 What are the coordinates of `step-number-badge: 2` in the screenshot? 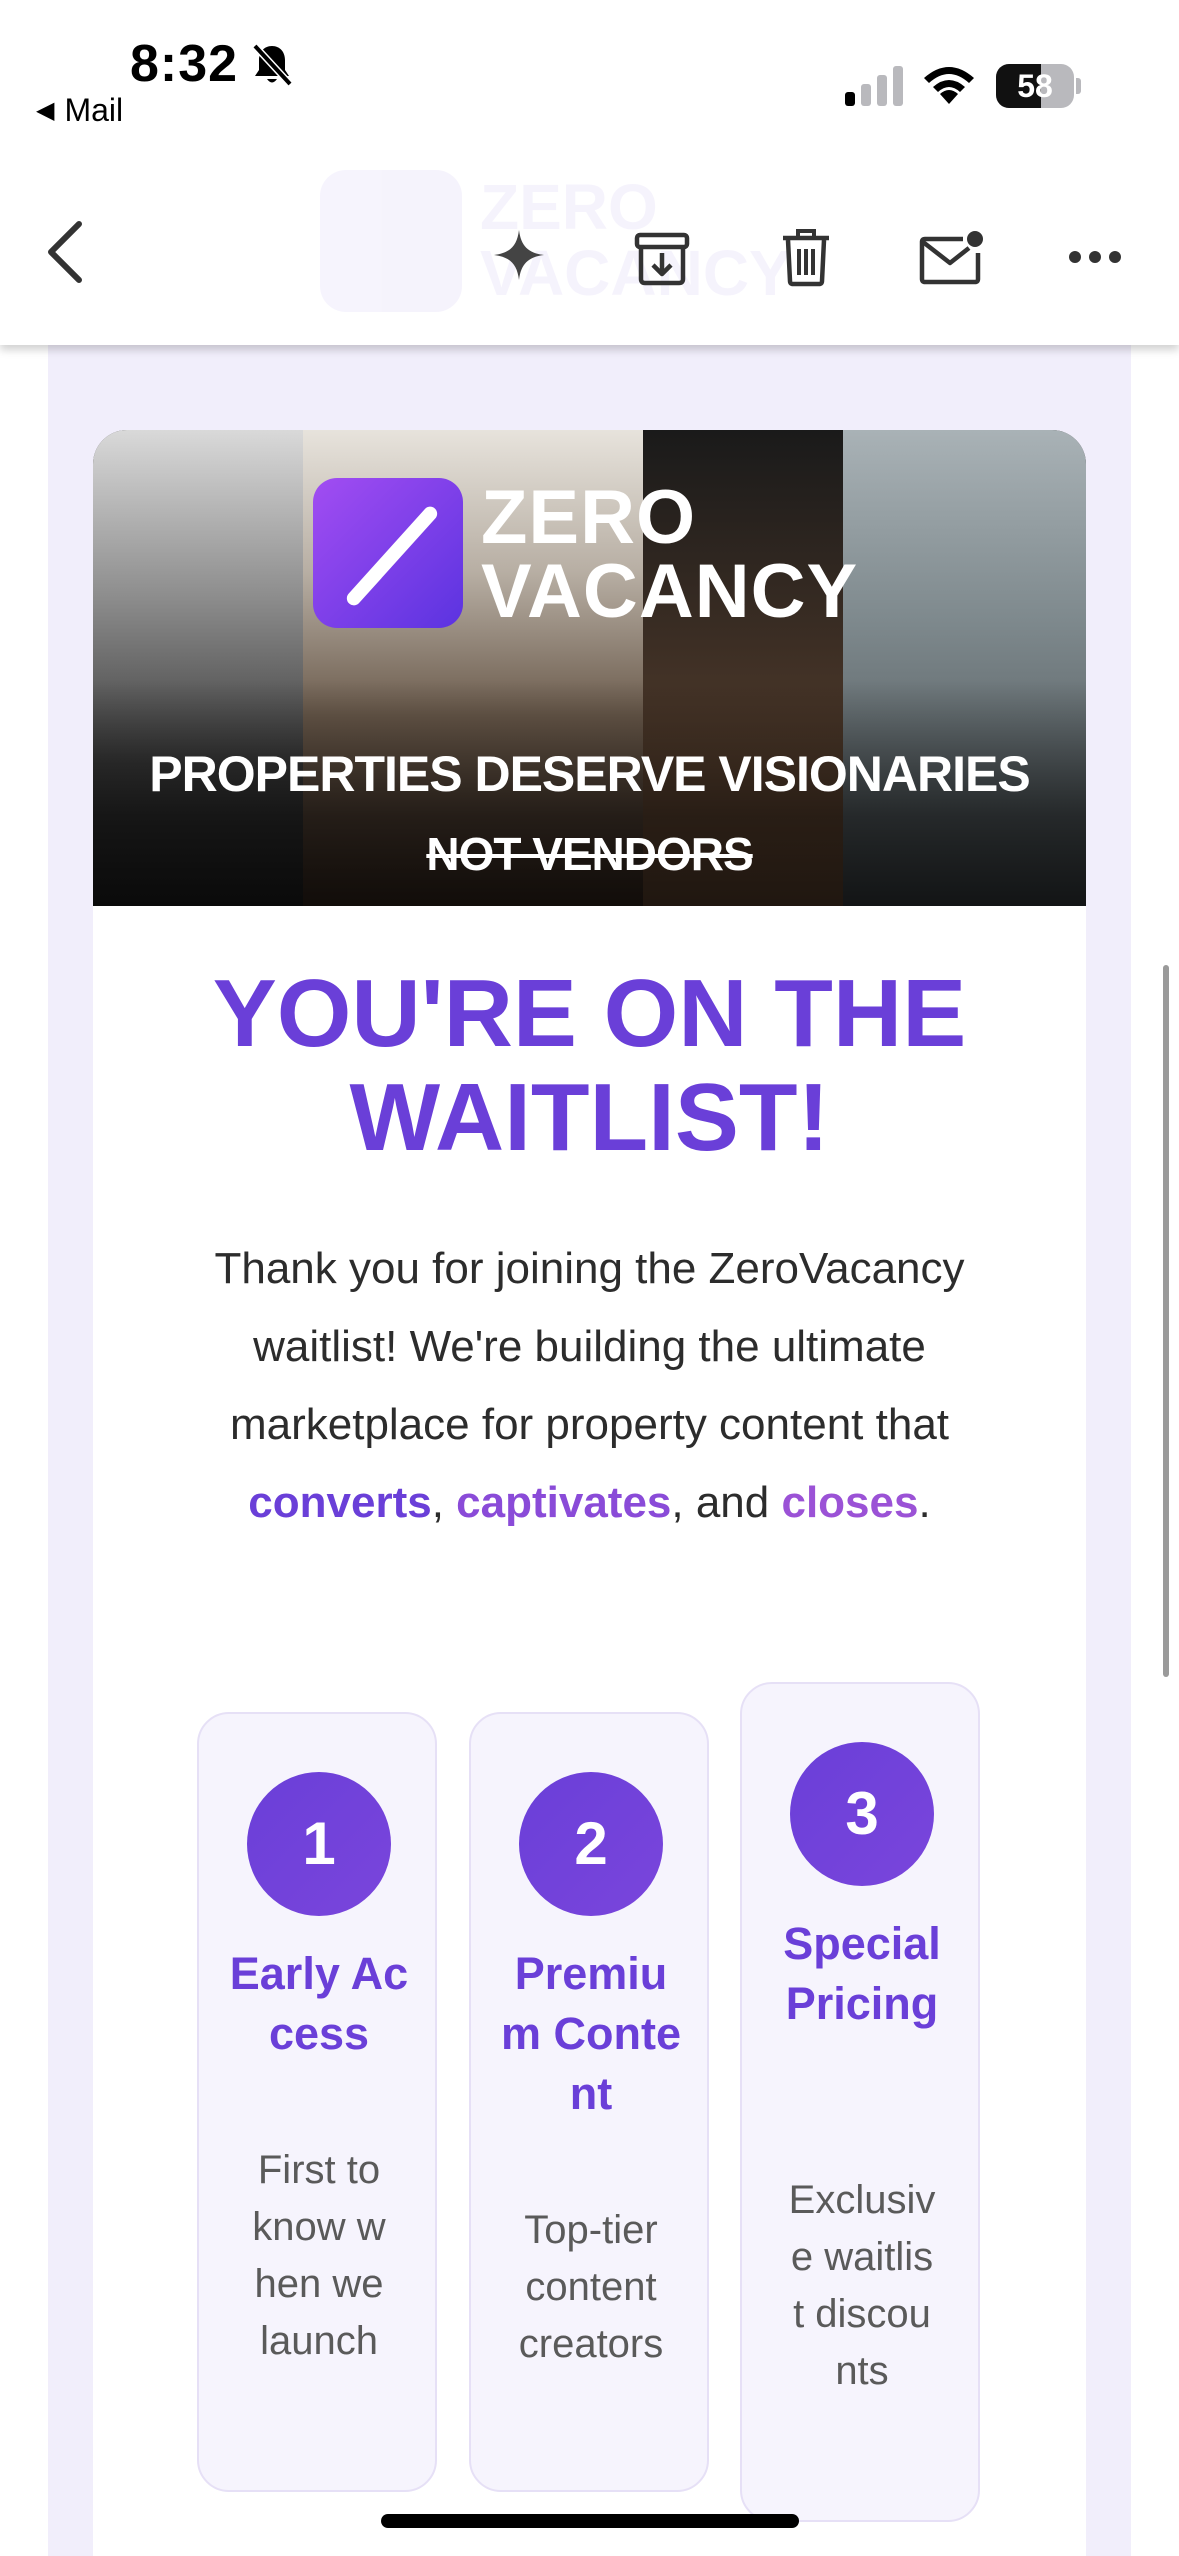 It's located at (591, 1844).